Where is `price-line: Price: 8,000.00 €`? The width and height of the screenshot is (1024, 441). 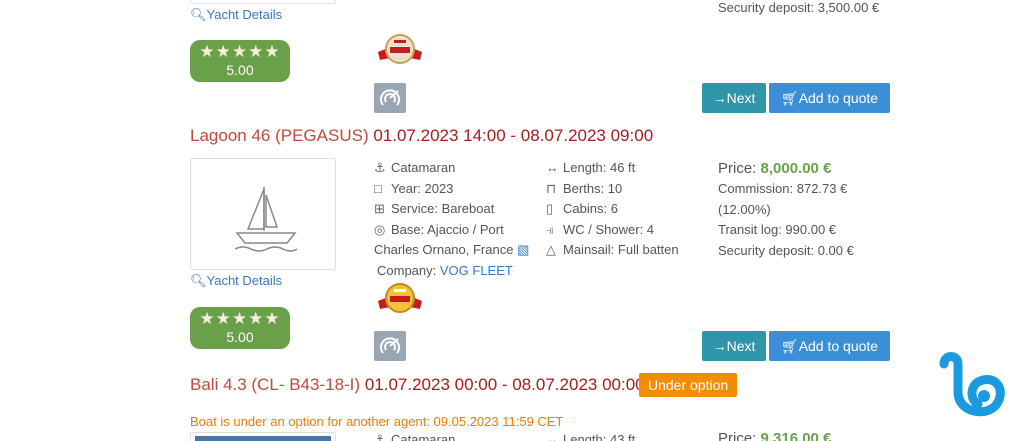
price-line: Price: 8,000.00 € is located at coordinates (775, 168).